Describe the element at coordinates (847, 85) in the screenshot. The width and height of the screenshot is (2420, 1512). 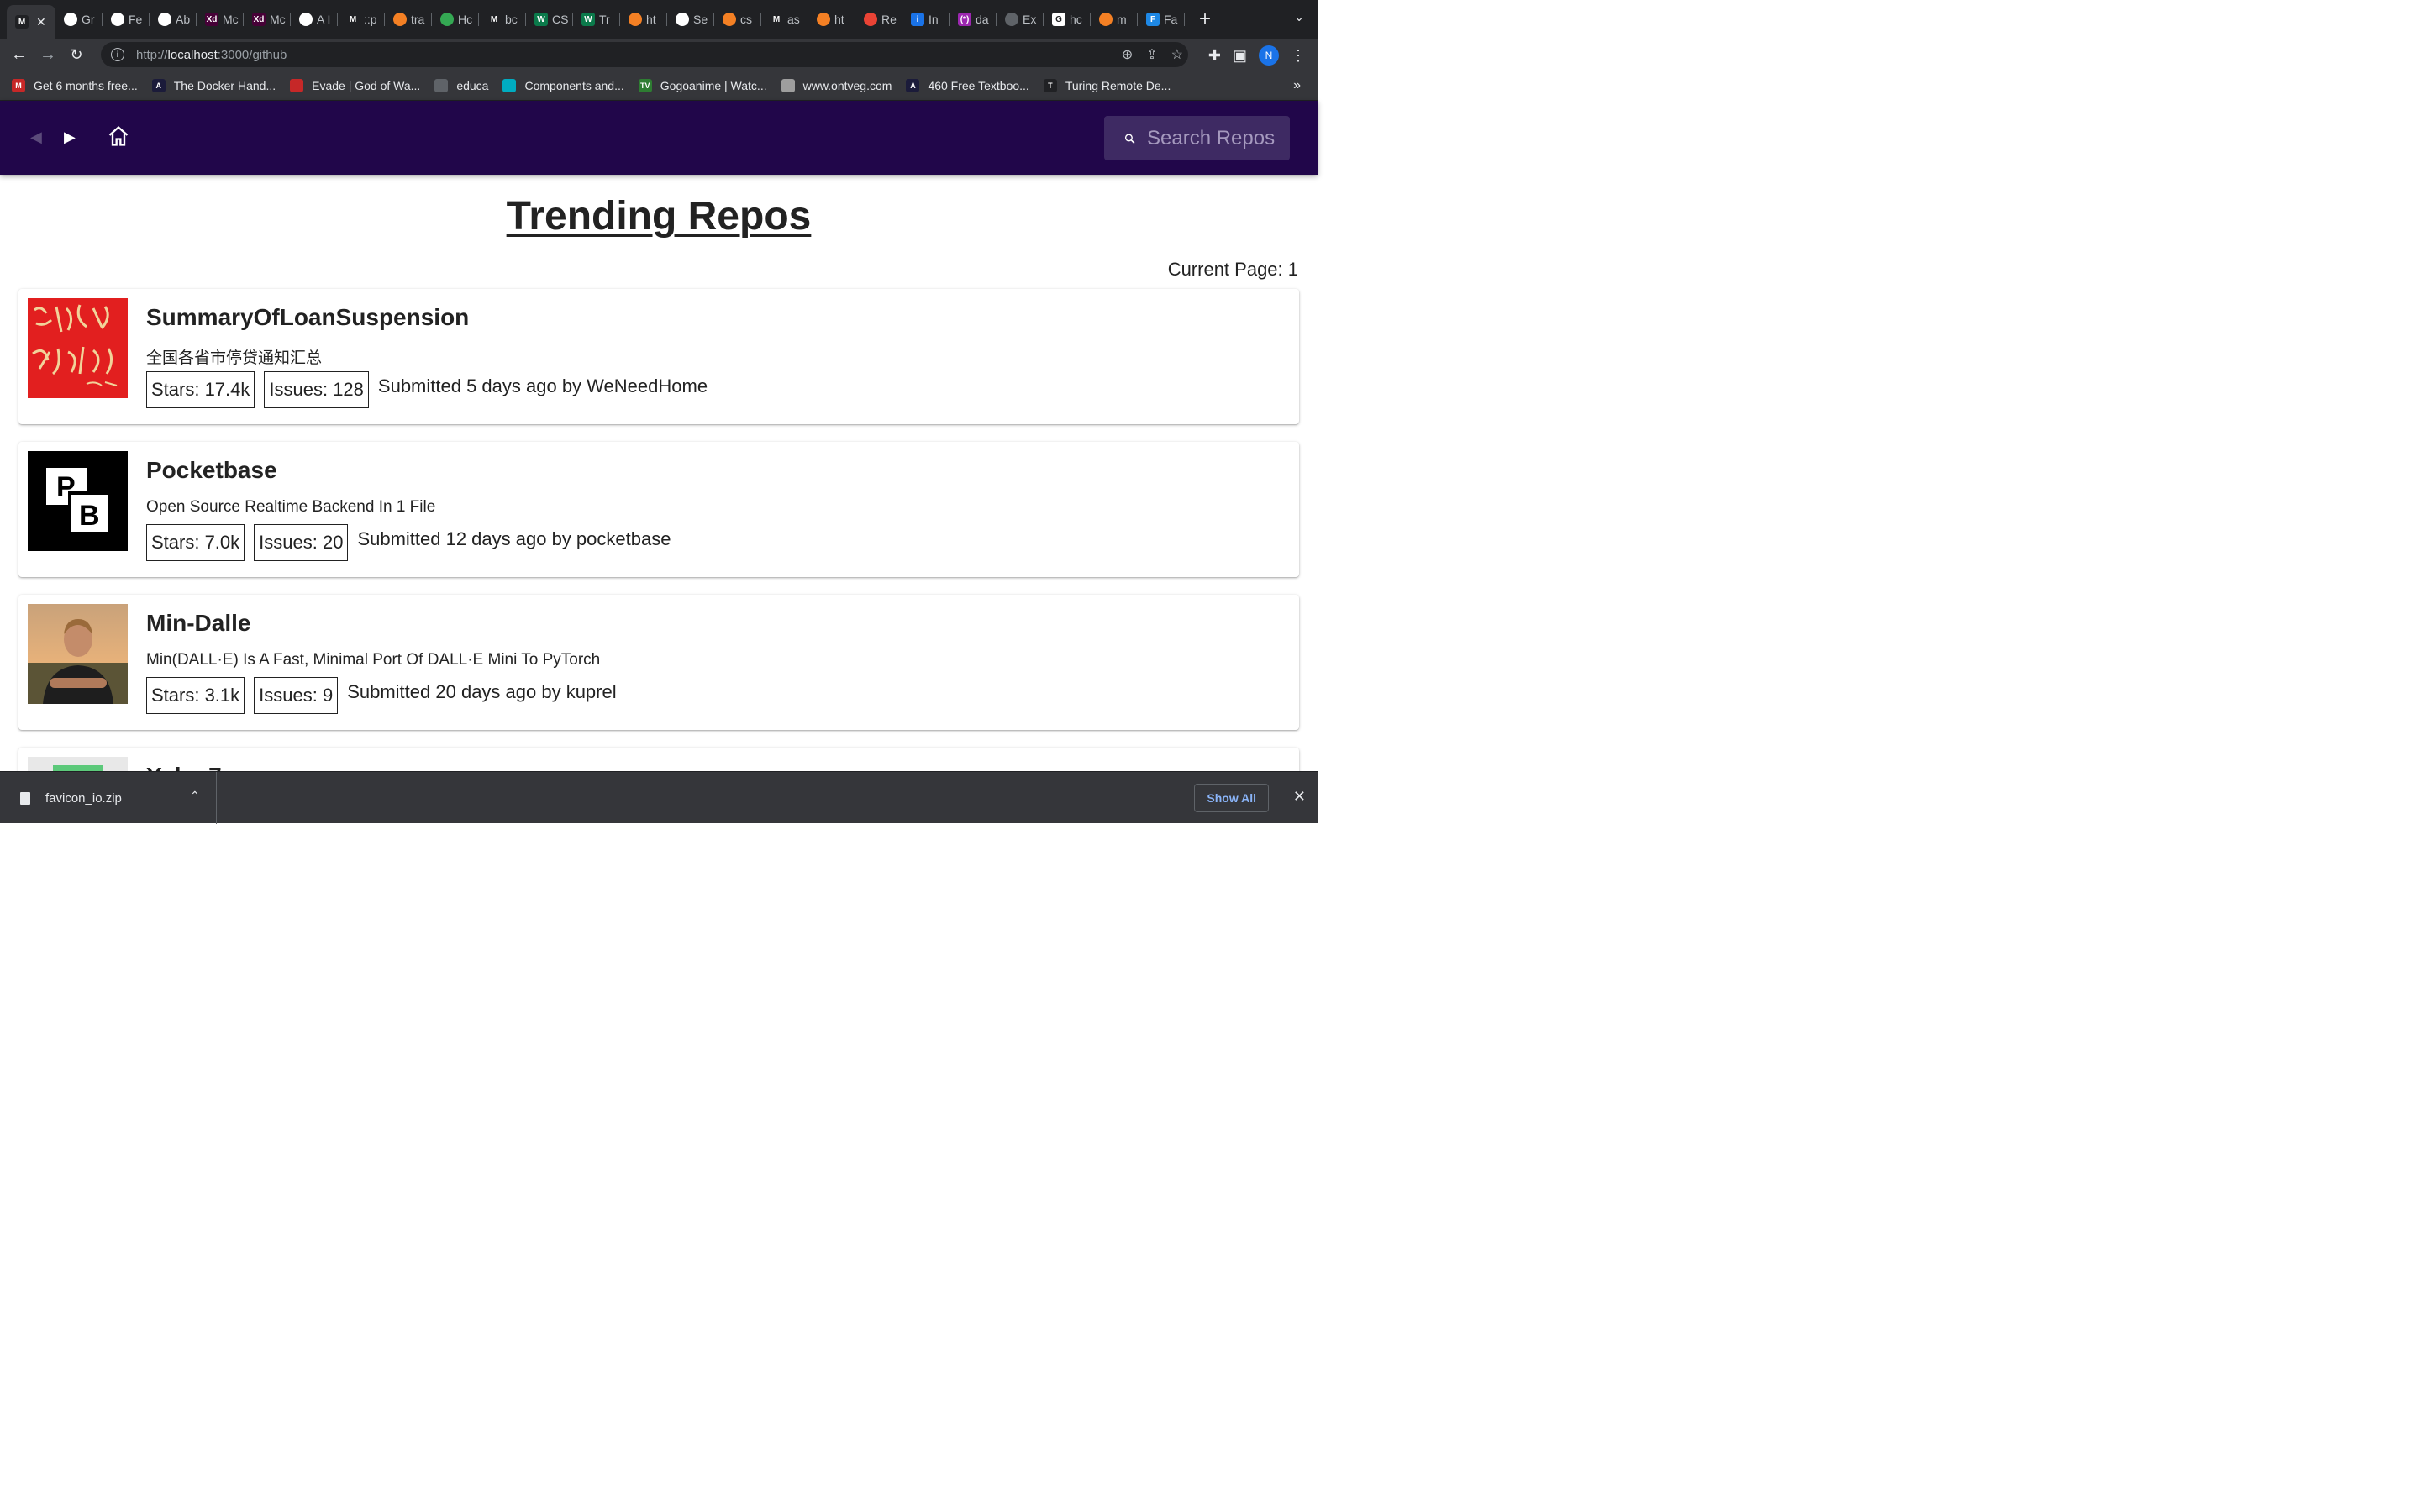
I see `bookmark-label: www.ontveg.com` at that location.